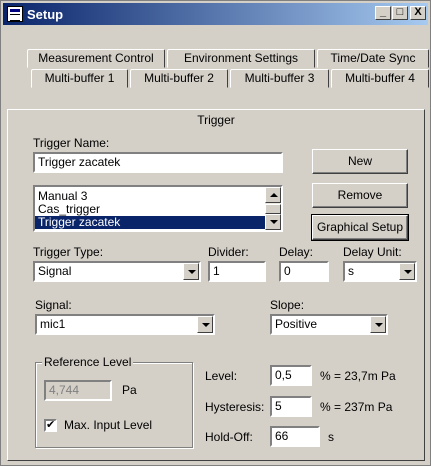 Image resolution: width=431 pixels, height=466 pixels. Describe the element at coordinates (418, 13) in the screenshot. I see `close-button: X` at that location.